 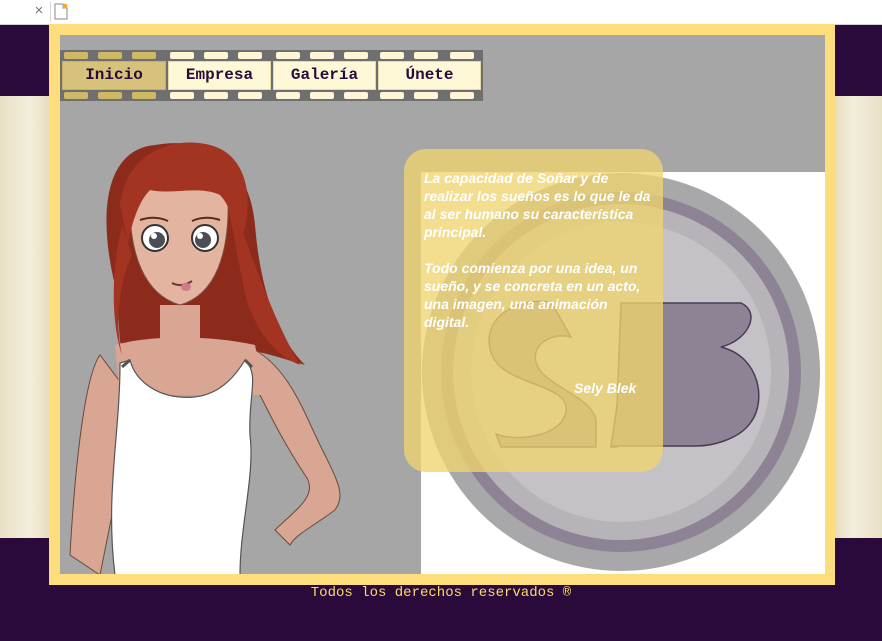 I want to click on nav-item-unete: Únete, so click(x=429, y=75).